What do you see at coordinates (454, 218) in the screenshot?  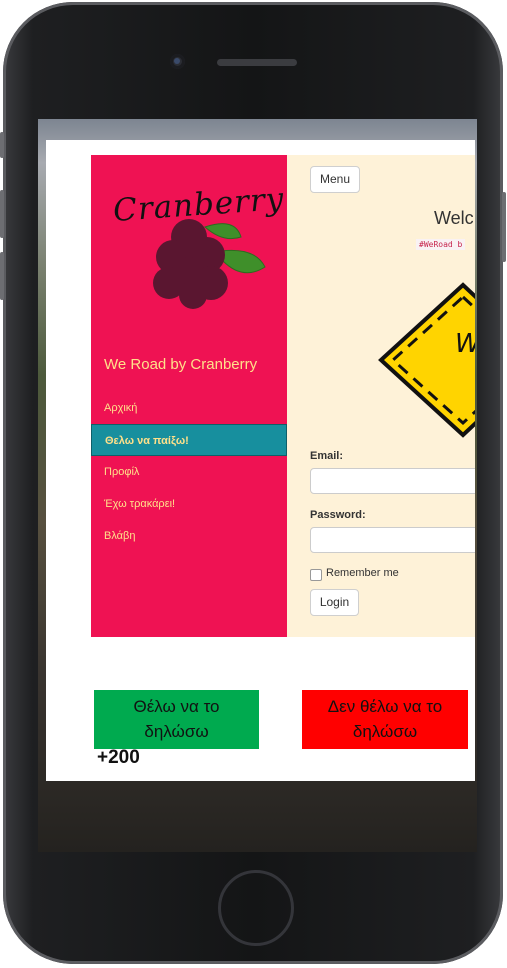 I see `welcome-heading: Welc` at bounding box center [454, 218].